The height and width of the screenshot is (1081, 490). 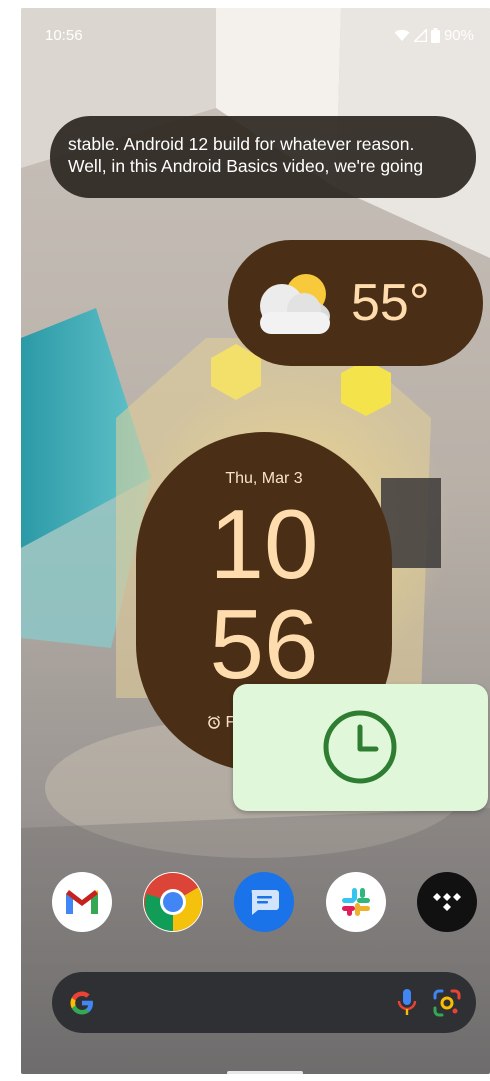 I want to click on gmail-app-icon, so click(x=82, y=902).